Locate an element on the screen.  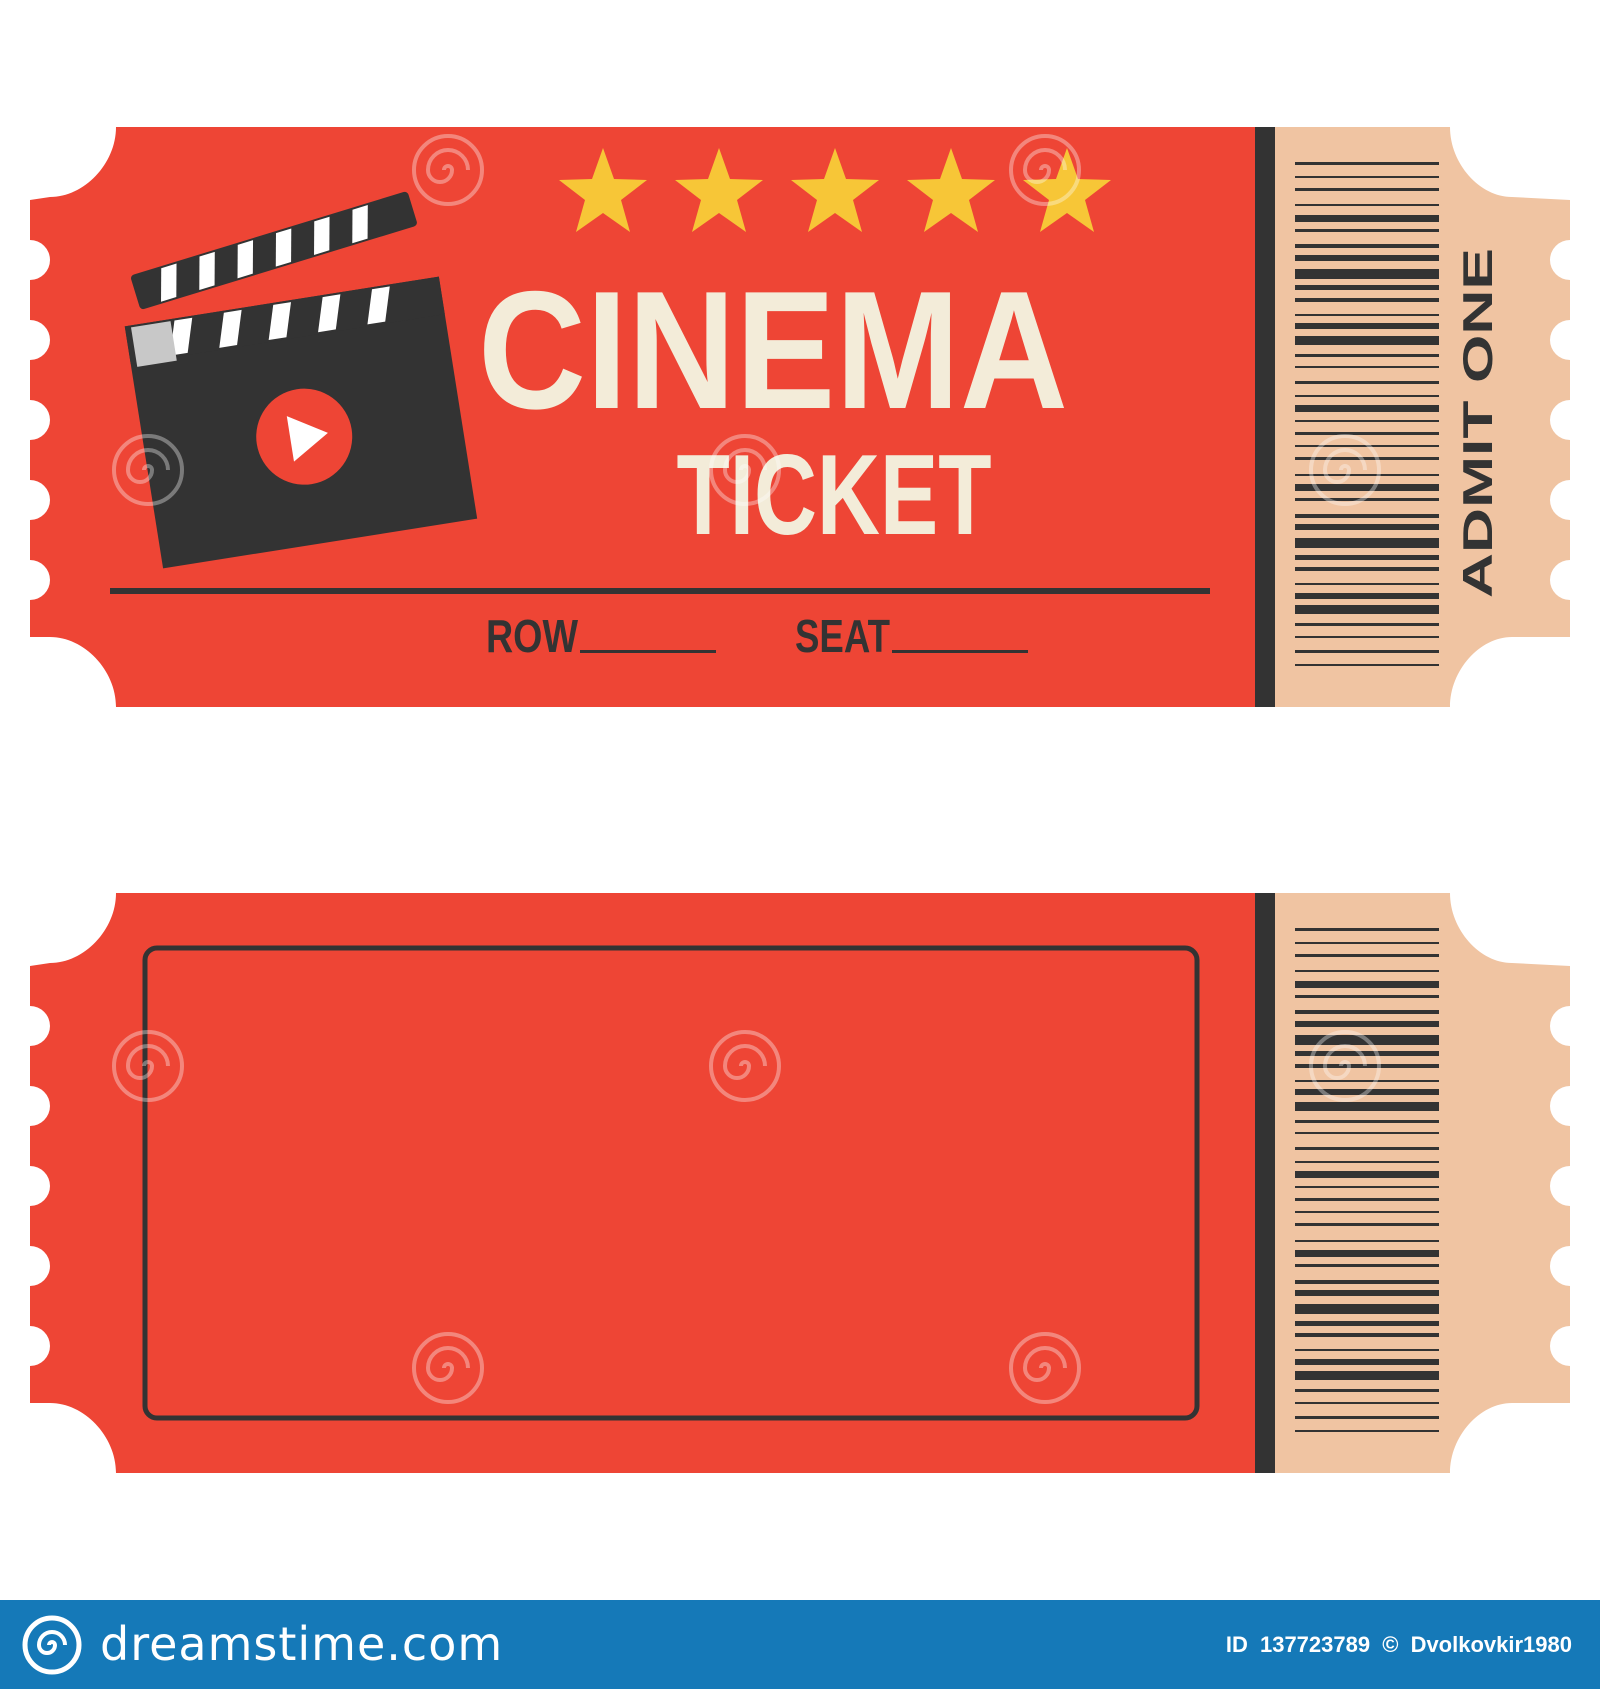
footer-brand: dreamstime.com is located at coordinates (301, 1644).